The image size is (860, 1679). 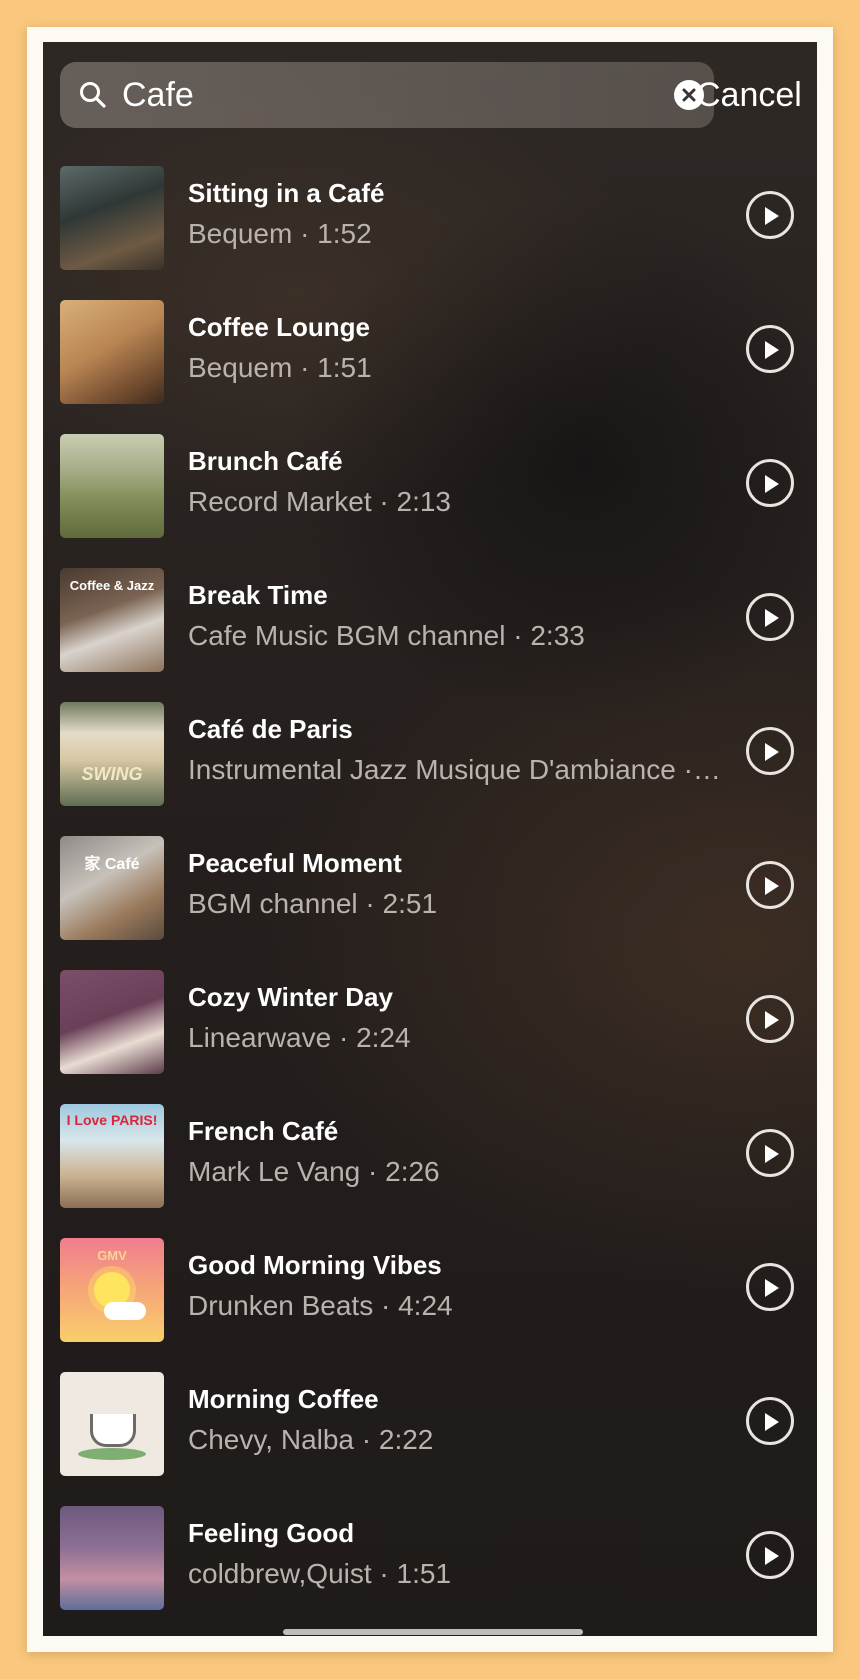 I want to click on saucer, so click(x=112, y=1454).